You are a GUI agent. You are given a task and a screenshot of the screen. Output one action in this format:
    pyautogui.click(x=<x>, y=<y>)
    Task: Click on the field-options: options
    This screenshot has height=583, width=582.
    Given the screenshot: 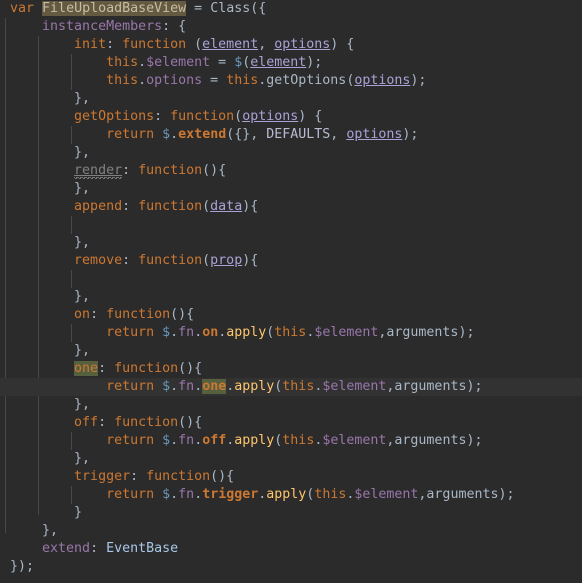 What is the action you would take?
    pyautogui.click(x=174, y=80)
    